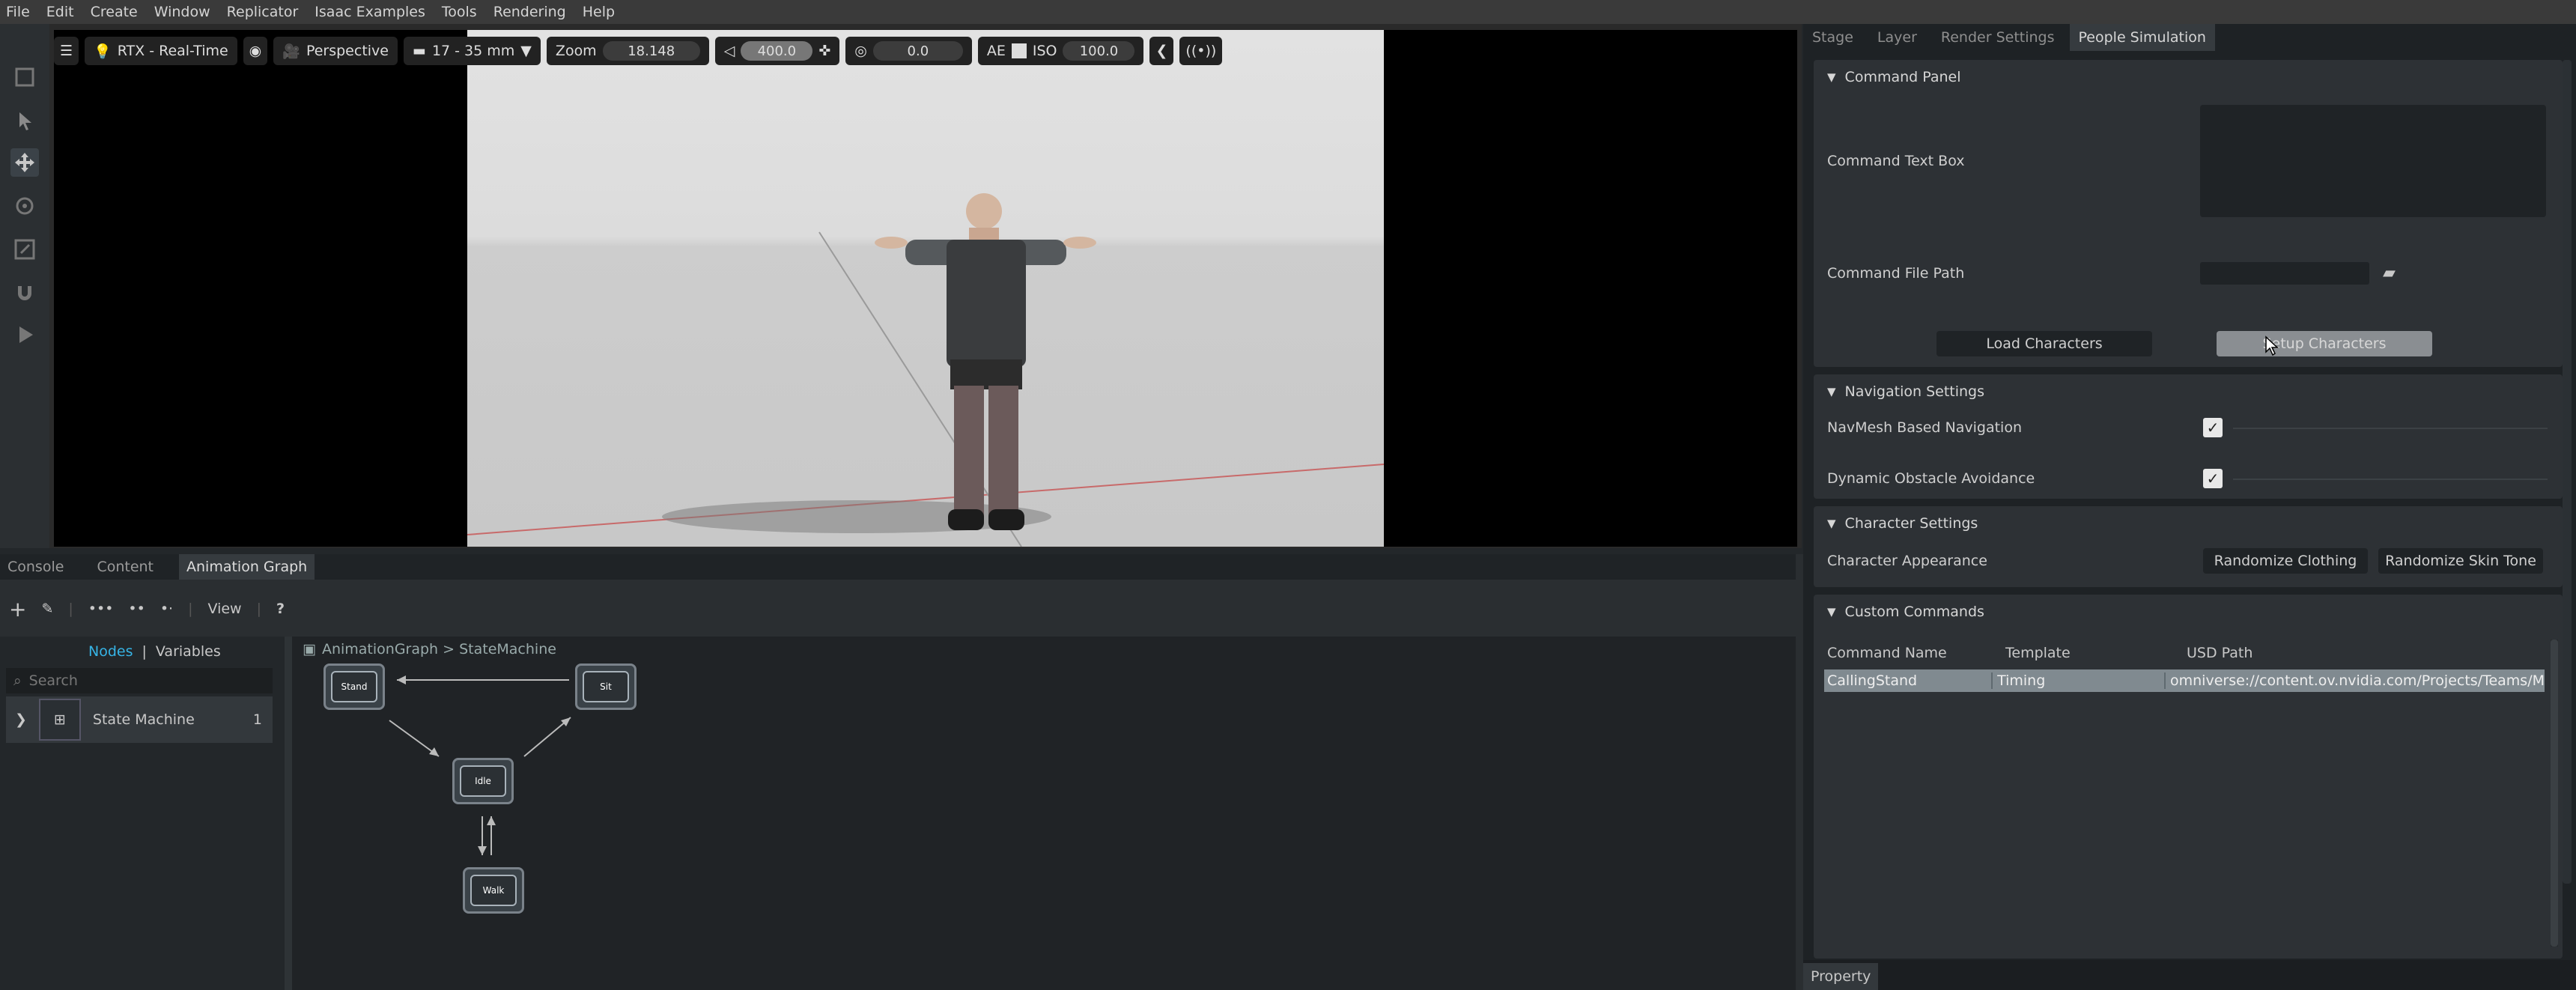 The image size is (2576, 990). What do you see at coordinates (139, 680) in the screenshot?
I see `search-input: ⌕ Search` at bounding box center [139, 680].